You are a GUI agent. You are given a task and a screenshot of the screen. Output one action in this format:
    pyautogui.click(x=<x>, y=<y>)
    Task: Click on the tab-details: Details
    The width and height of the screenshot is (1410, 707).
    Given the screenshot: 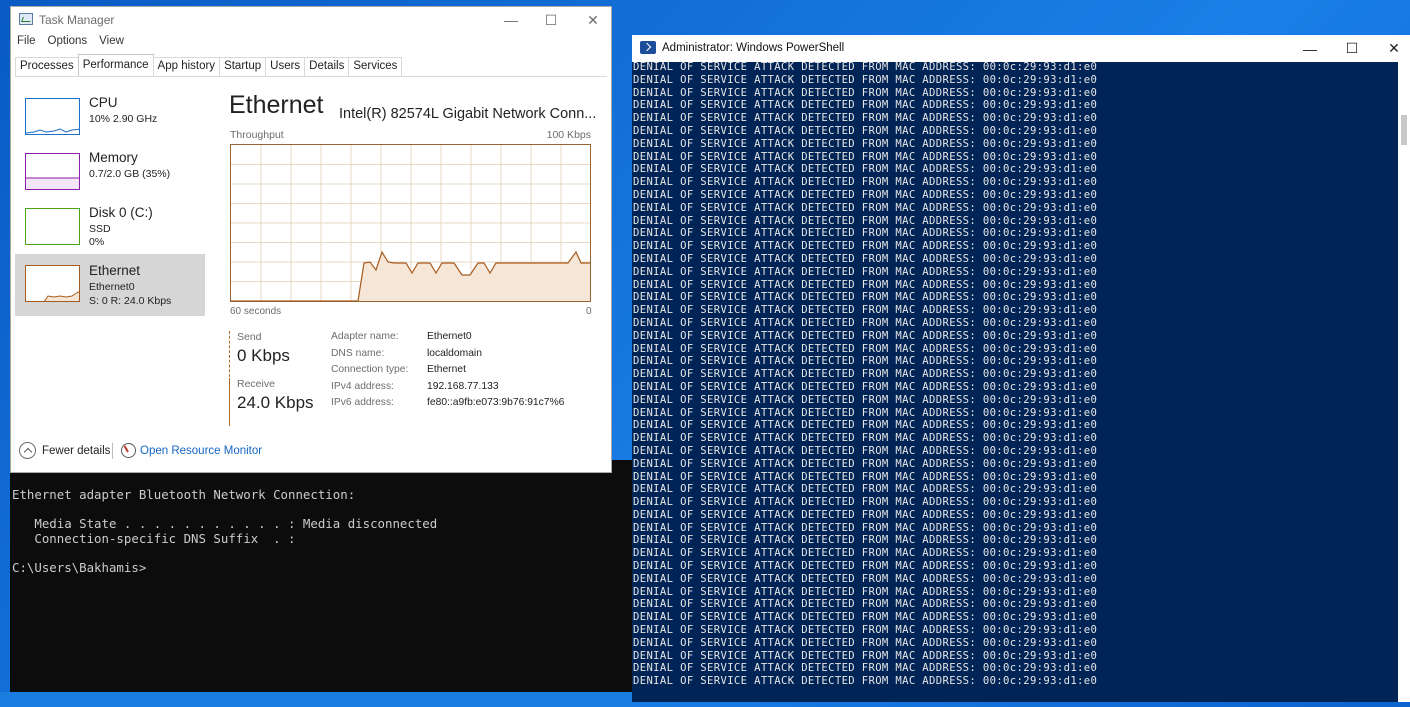 What is the action you would take?
    pyautogui.click(x=327, y=66)
    